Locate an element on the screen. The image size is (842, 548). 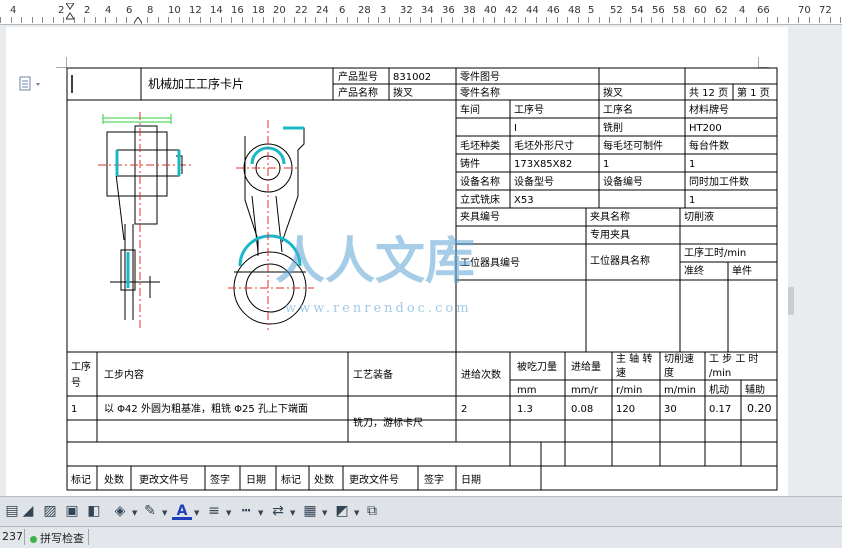
step-content-header: 工步内容 is located at coordinates (124, 374).